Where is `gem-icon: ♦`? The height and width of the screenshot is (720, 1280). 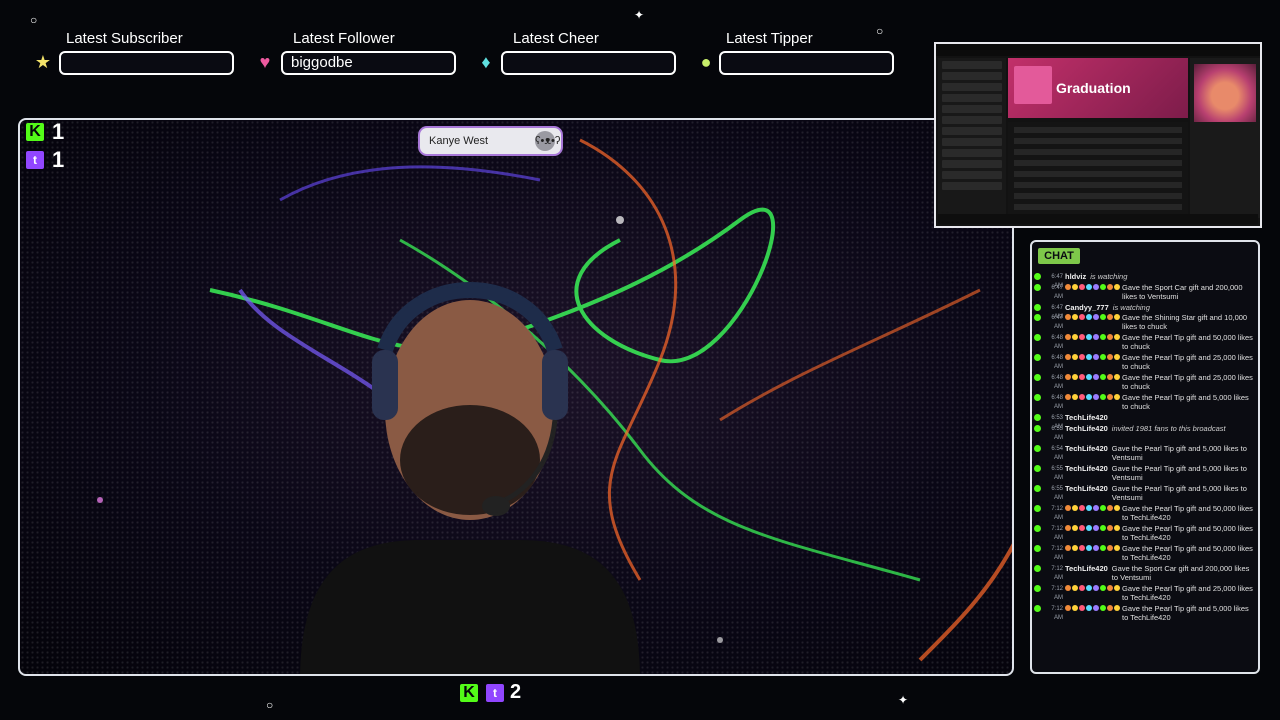 gem-icon: ♦ is located at coordinates (486, 62).